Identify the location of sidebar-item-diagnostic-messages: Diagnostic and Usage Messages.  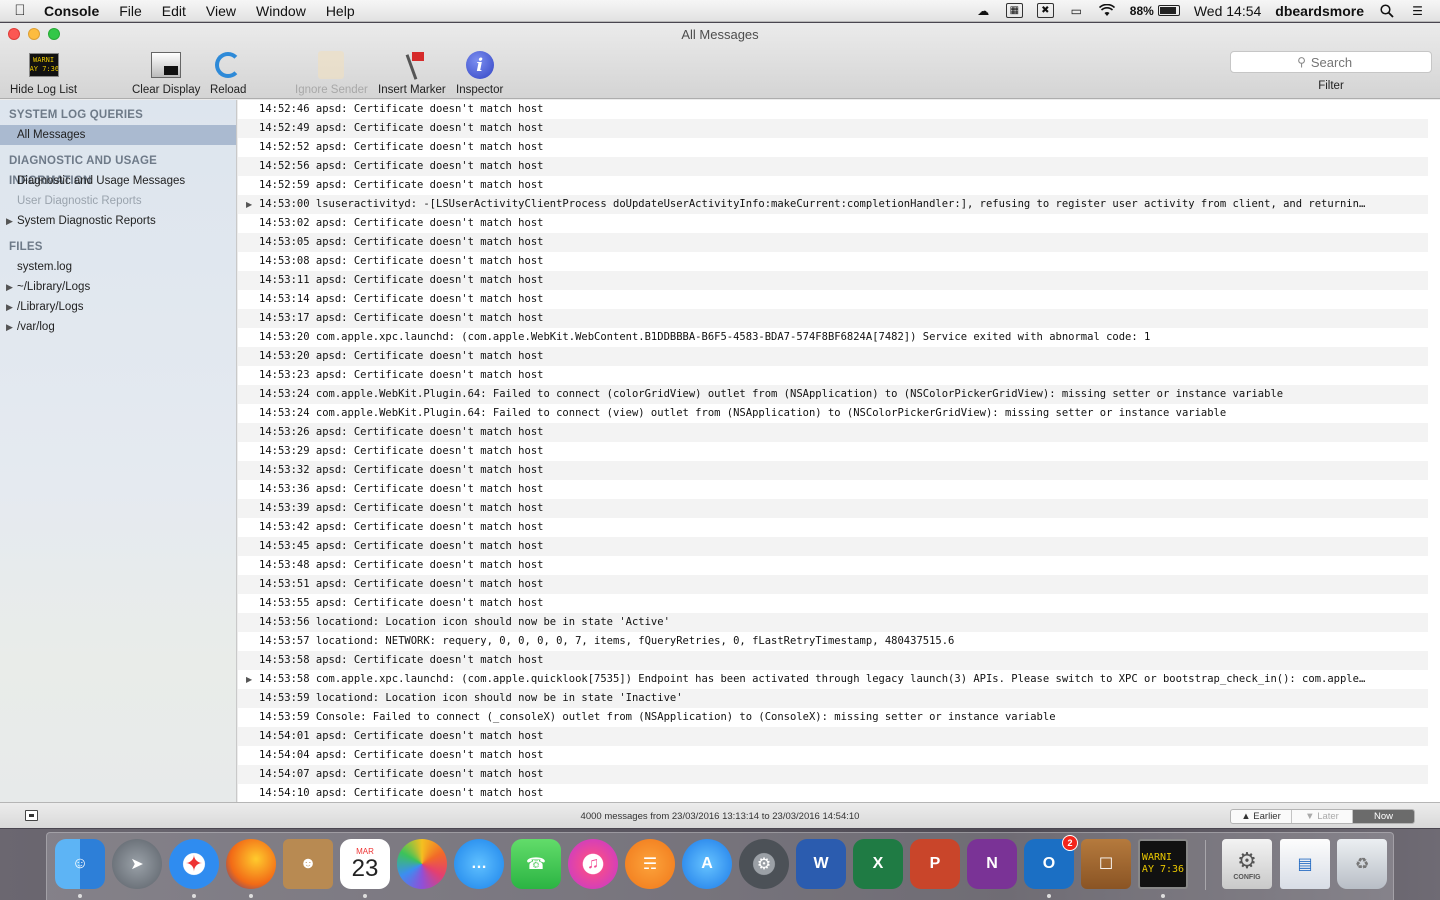
(118, 181).